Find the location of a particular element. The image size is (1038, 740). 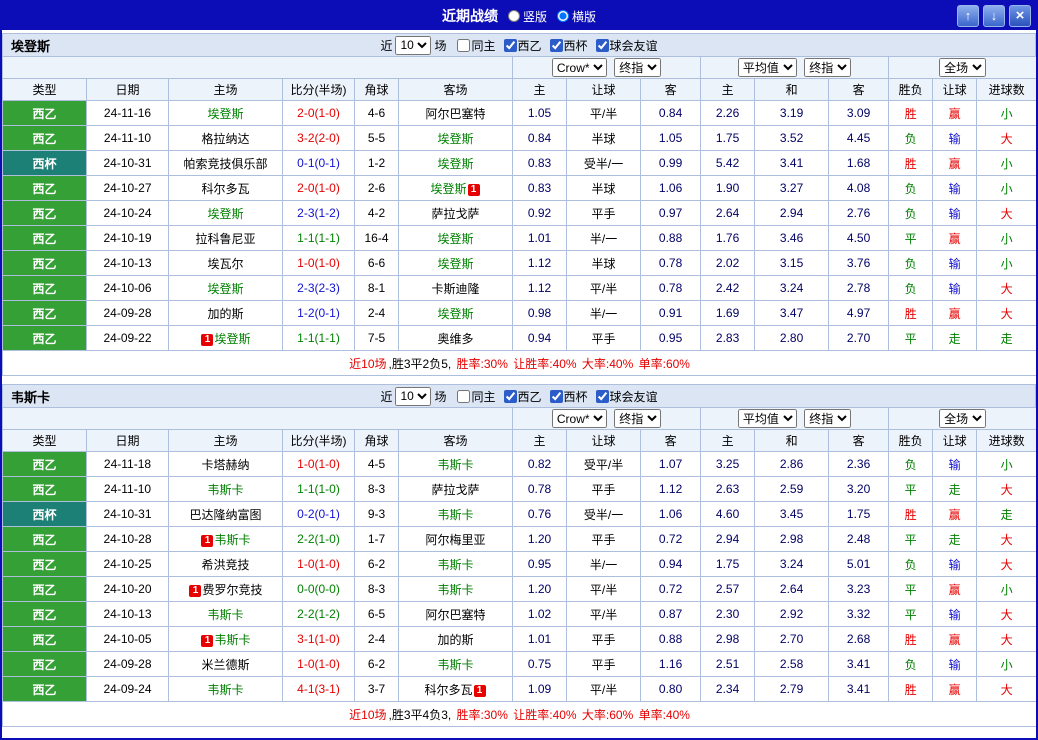

close-button: × is located at coordinates (1020, 16).